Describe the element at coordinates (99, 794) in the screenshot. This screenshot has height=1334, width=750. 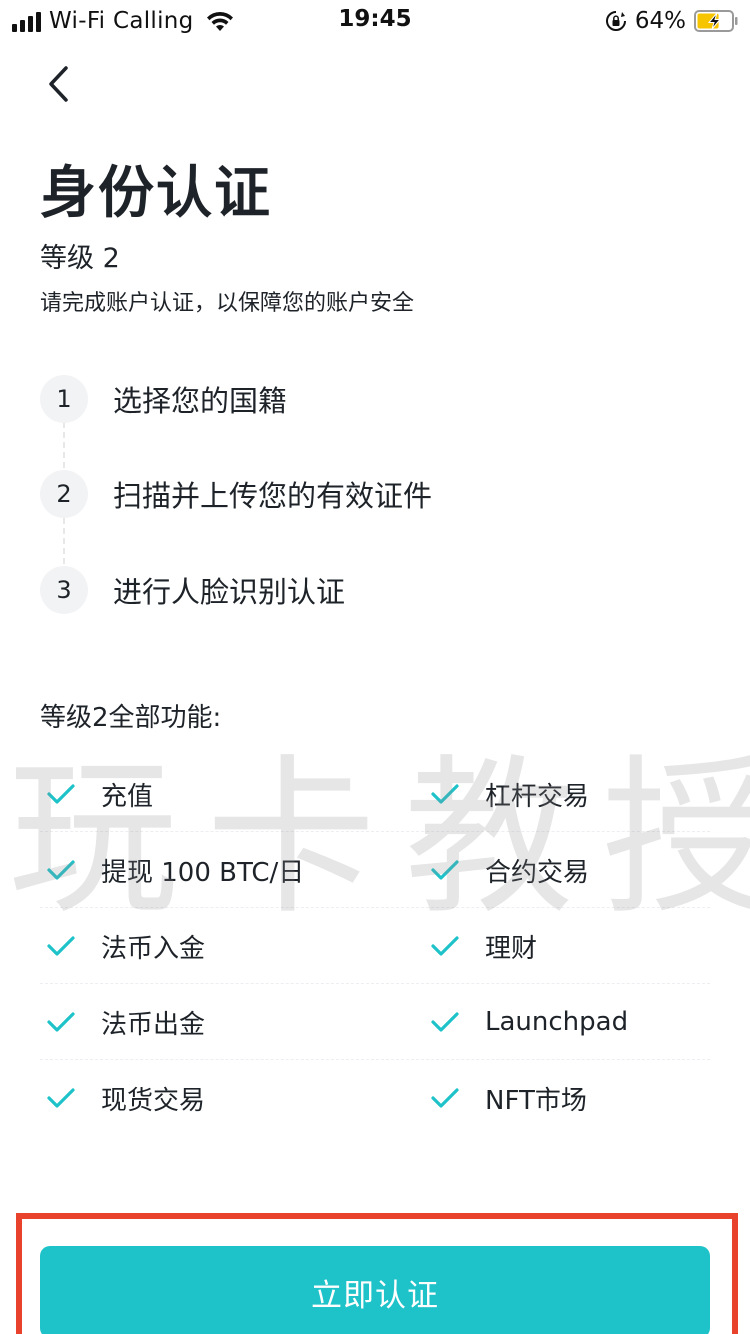
I see `feature-item: 充值` at that location.